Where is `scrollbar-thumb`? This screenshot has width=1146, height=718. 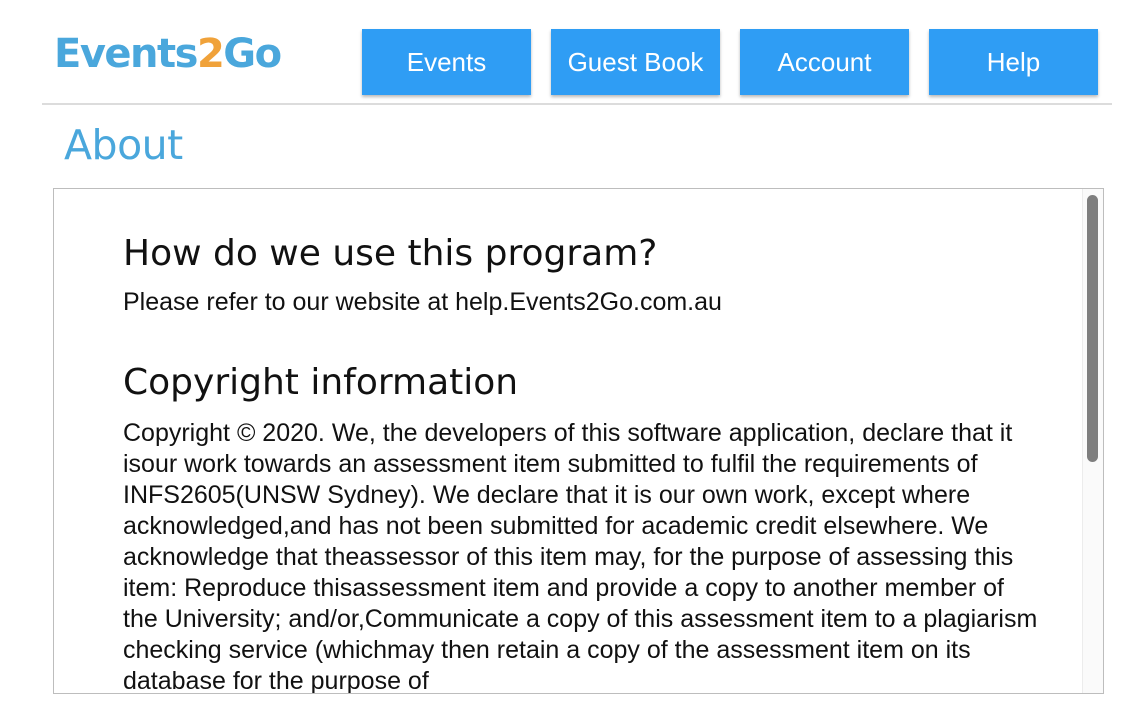 scrollbar-thumb is located at coordinates (1092, 328).